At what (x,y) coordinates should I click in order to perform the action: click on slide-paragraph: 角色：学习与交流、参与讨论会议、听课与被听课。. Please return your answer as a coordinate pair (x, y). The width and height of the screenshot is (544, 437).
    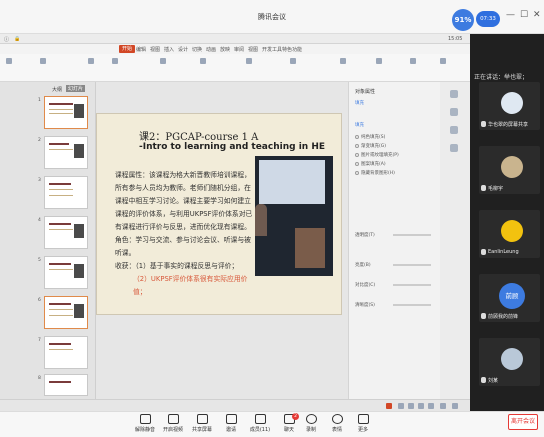
    Looking at the image, I should click on (183, 246).